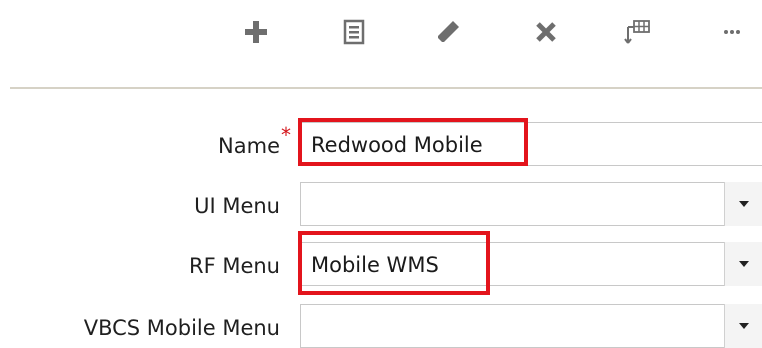  What do you see at coordinates (742, 32) in the screenshot?
I see `more-button` at bounding box center [742, 32].